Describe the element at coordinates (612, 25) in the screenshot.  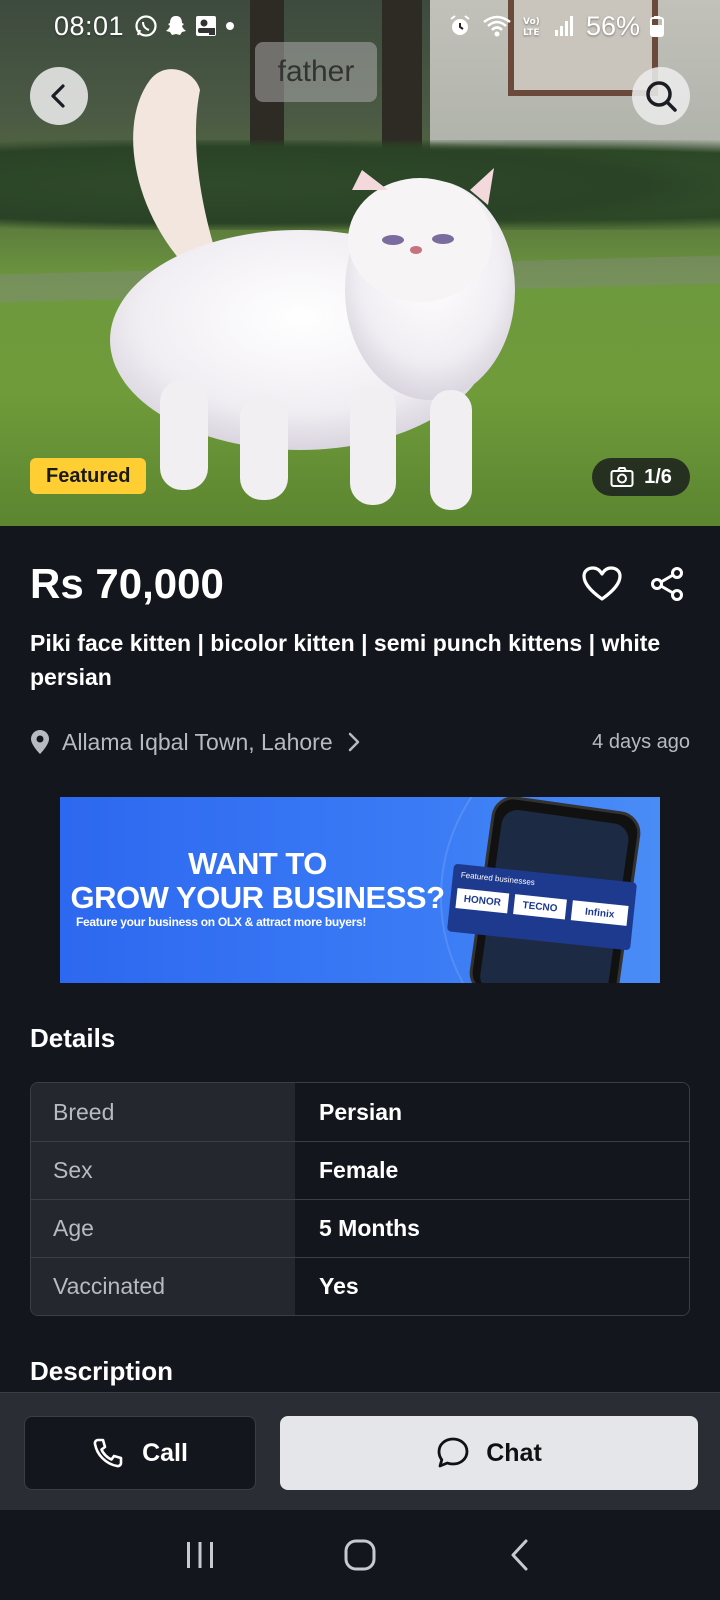
I see `battery-percent: 56%` at that location.